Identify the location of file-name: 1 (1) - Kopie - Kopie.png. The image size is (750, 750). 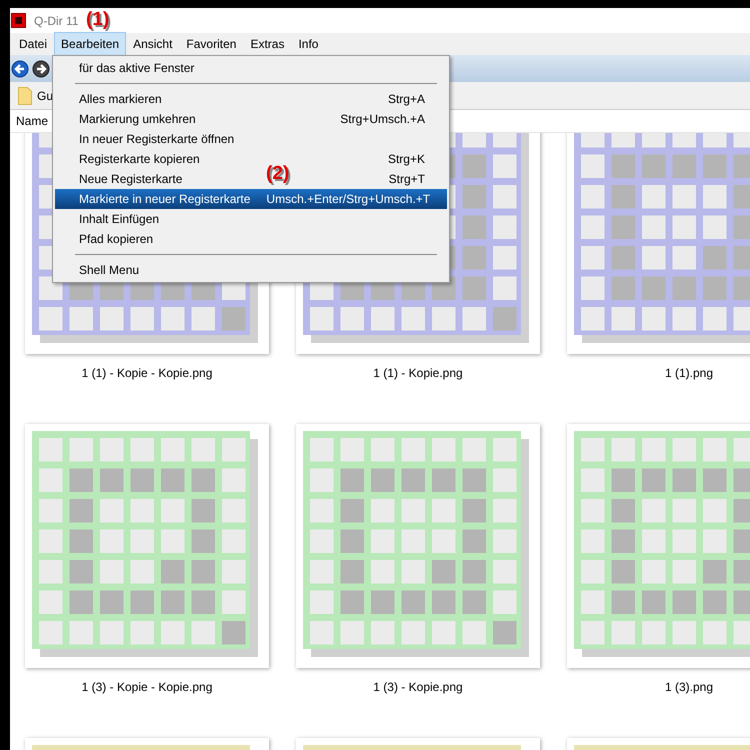
(147, 373).